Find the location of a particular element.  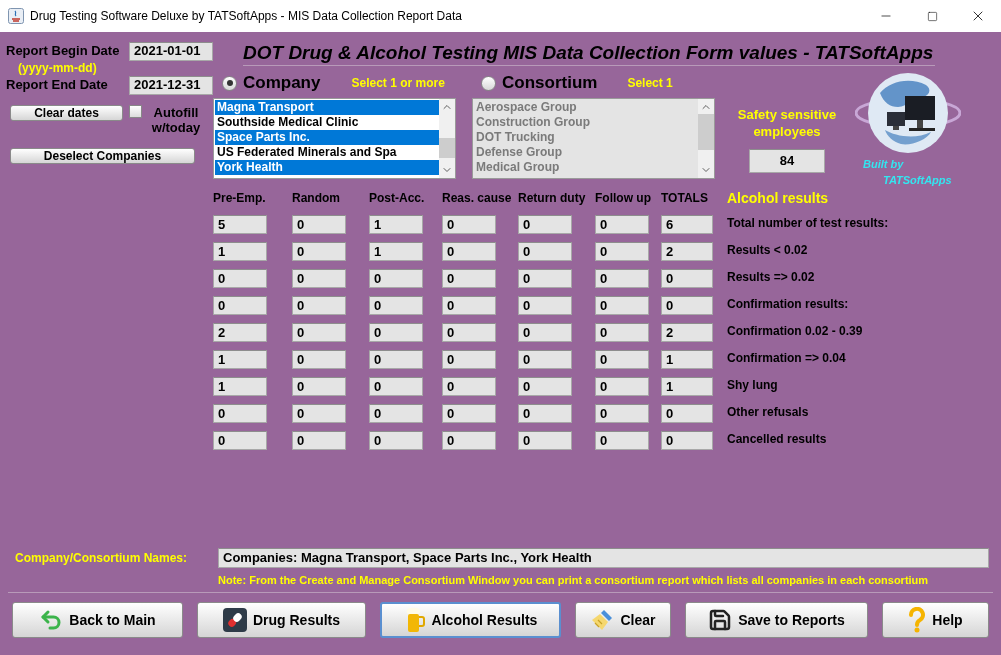

action-button: Clear is located at coordinates (623, 620).